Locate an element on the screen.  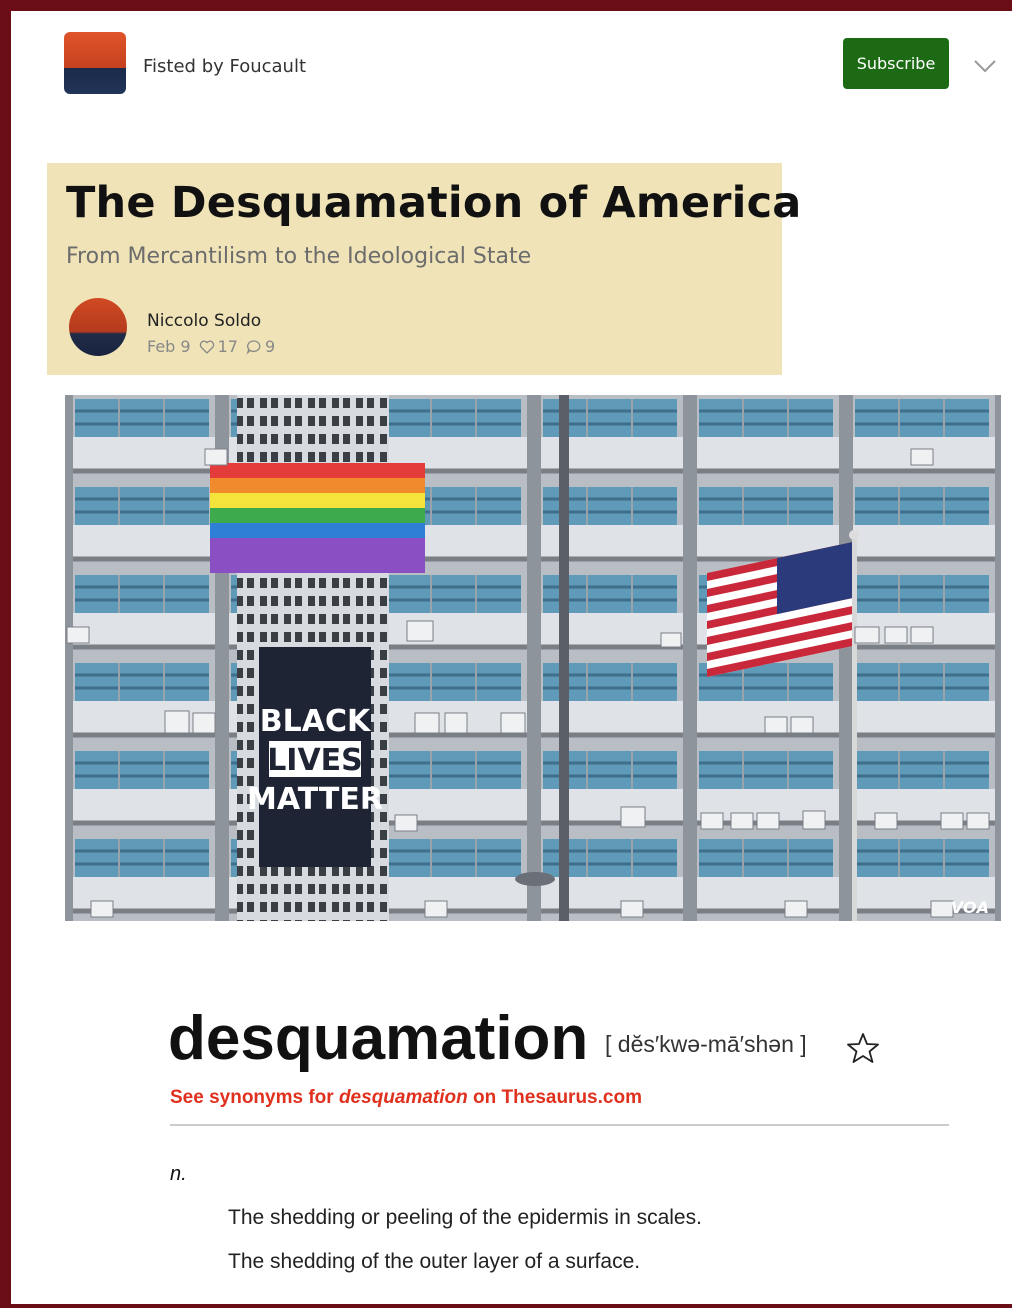
post-date: Feb 9 is located at coordinates (169, 346).